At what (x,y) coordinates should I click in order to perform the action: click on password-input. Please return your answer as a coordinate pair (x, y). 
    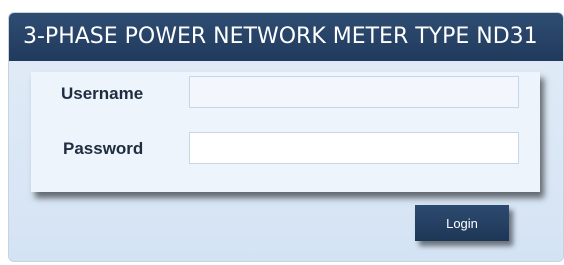
    Looking at the image, I should click on (354, 148).